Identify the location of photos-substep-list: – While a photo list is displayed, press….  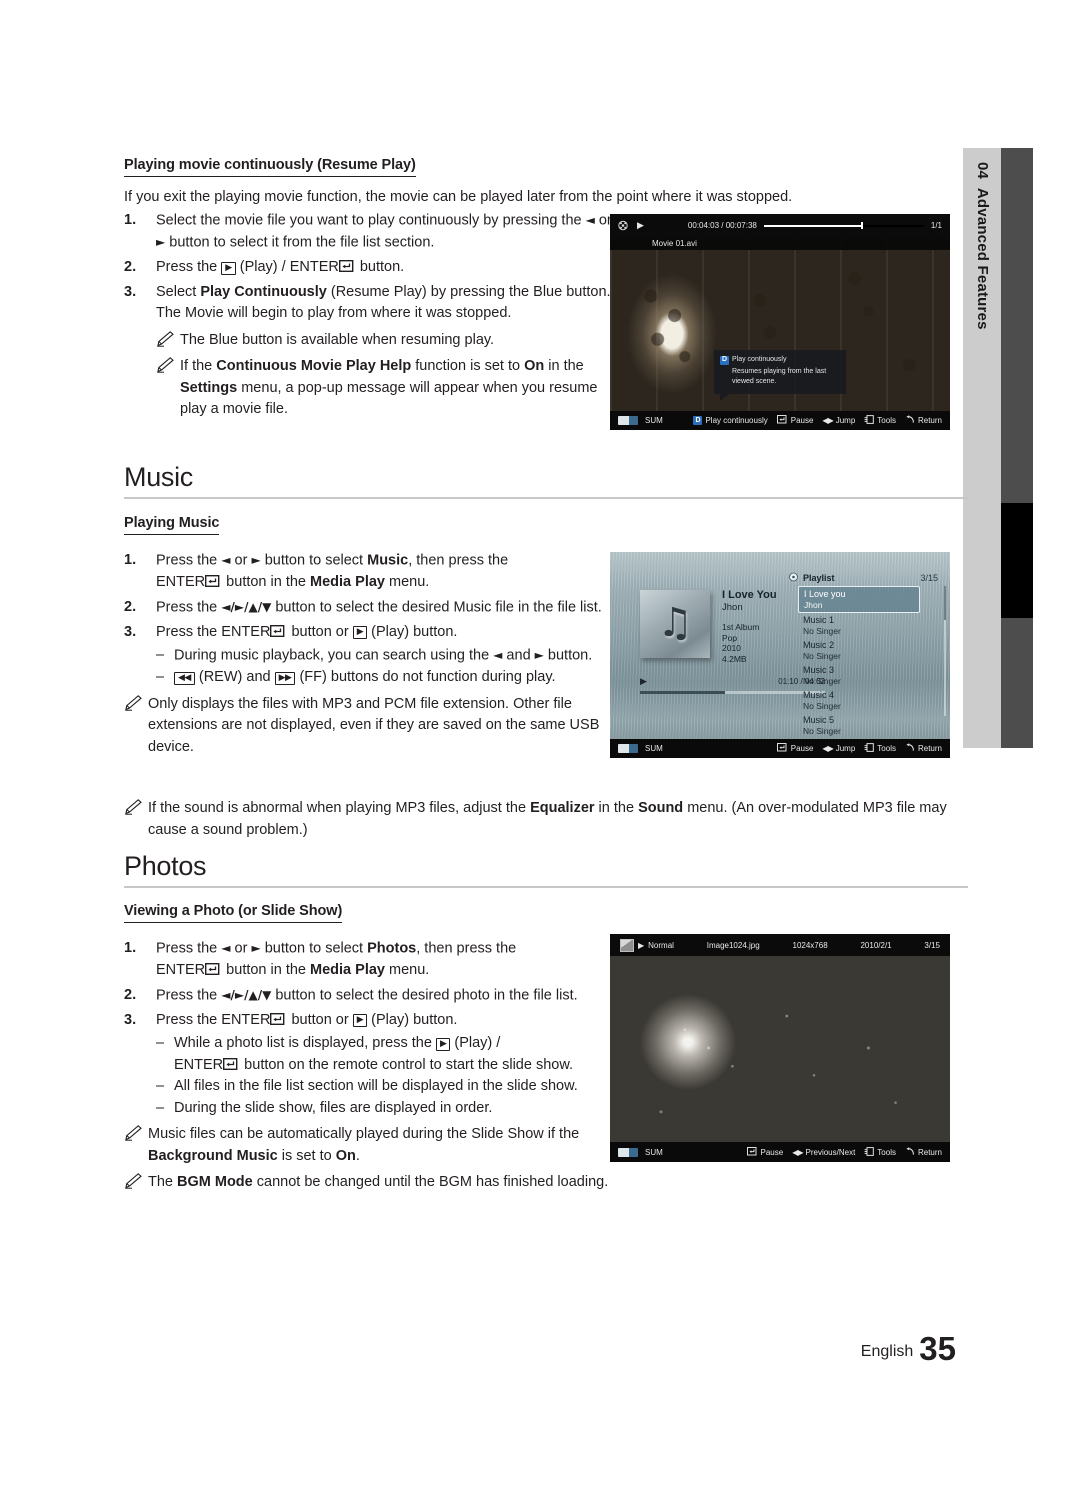
(387, 1076).